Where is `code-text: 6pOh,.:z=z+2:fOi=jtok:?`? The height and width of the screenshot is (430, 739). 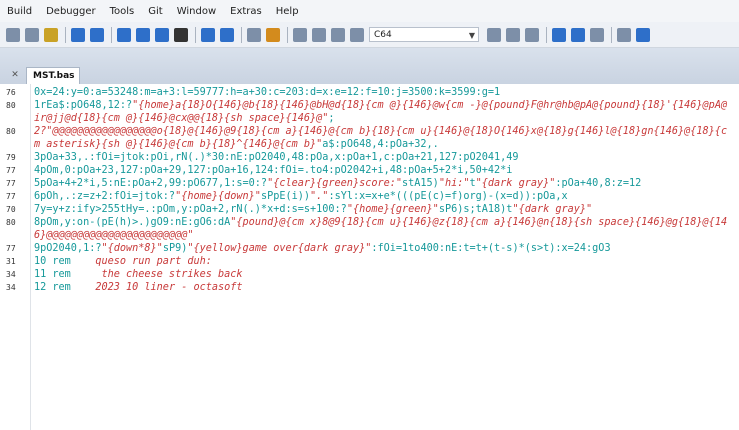
code-text: 6pOh,.:z=z+2:fOi=jtok:? is located at coordinates (105, 196).